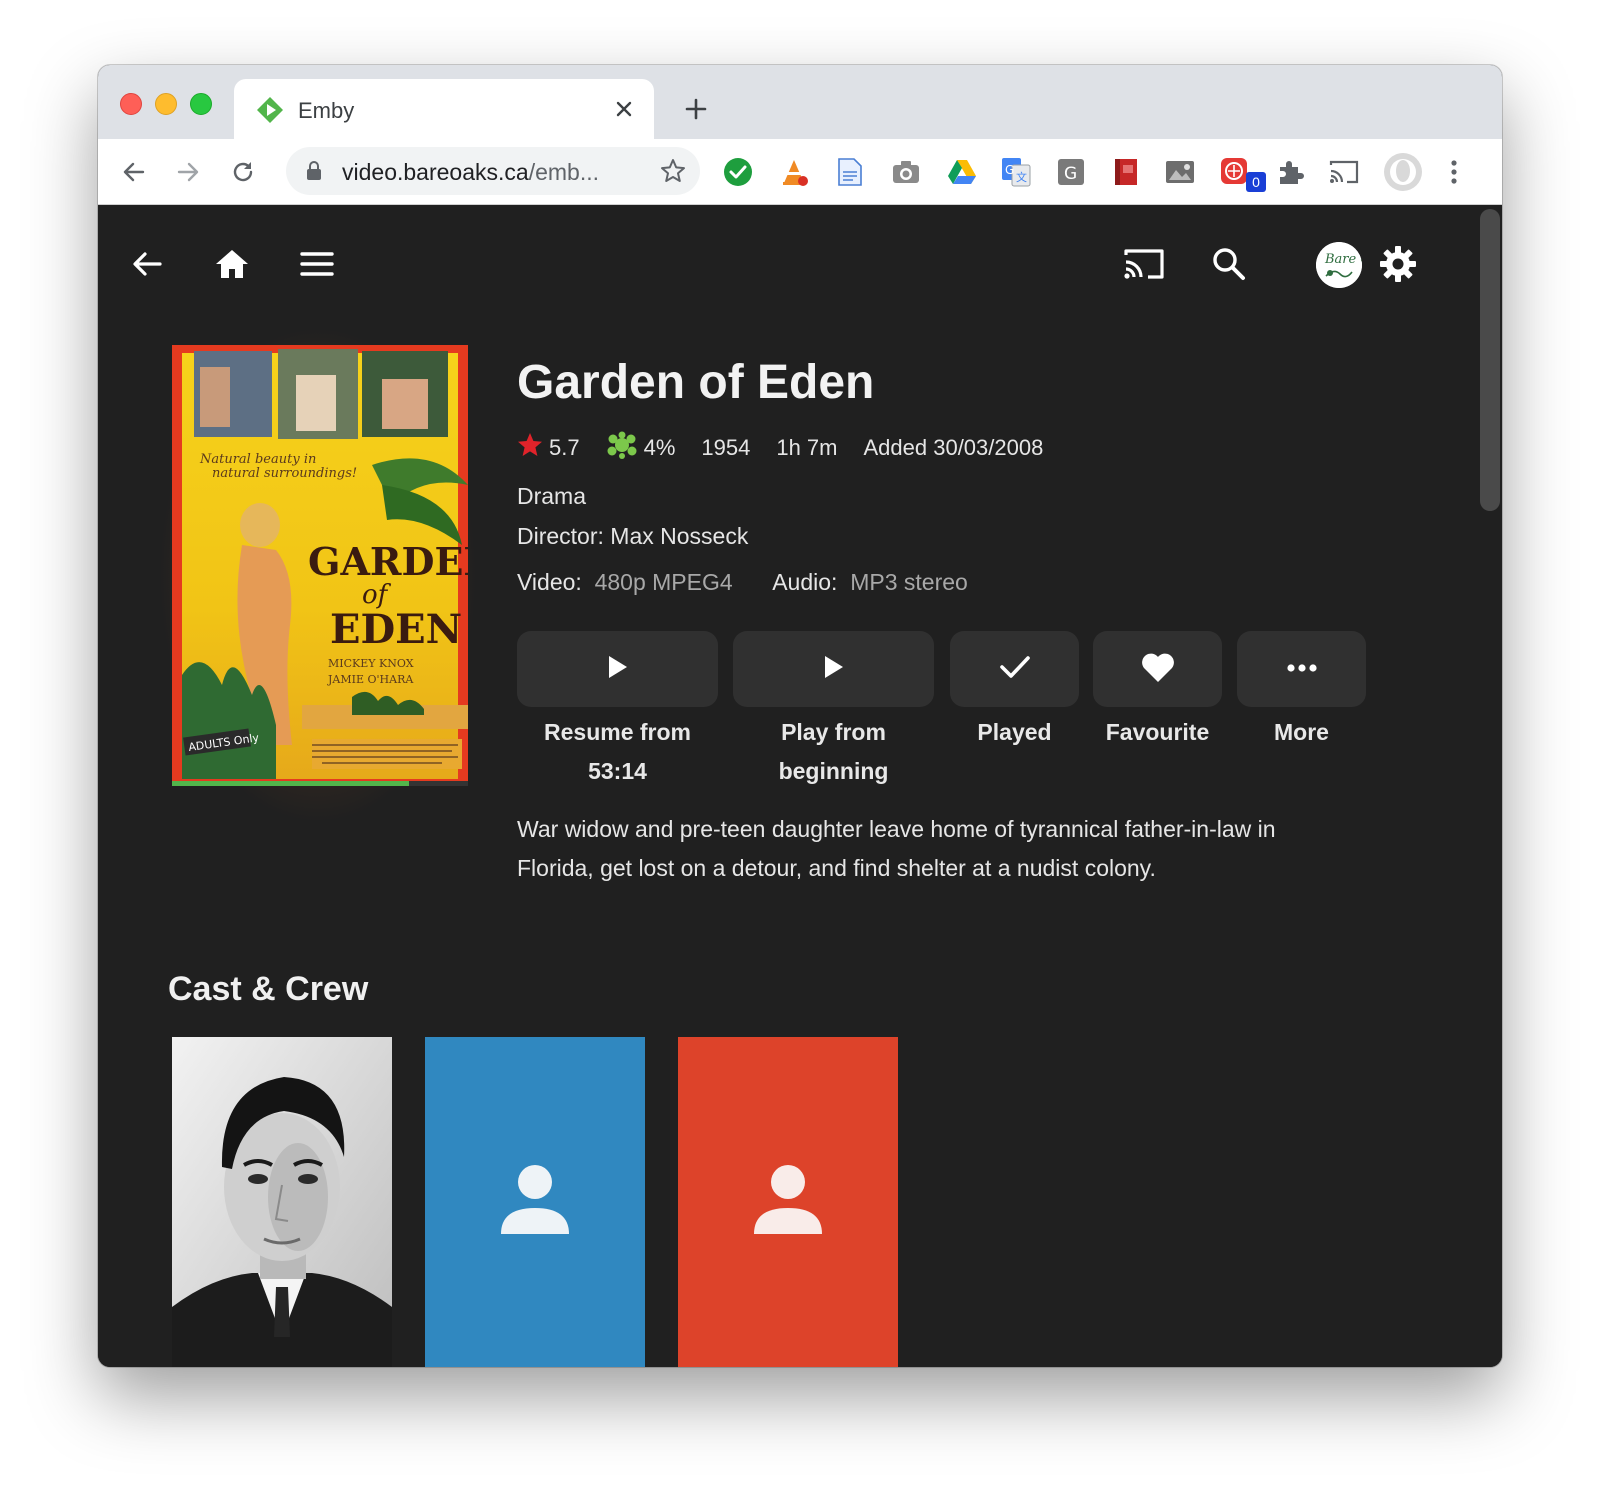 Image resolution: width=1600 pixels, height=1495 pixels. What do you see at coordinates (388, 561) in the screenshot?
I see `poster-title-1: GARDEN` at bounding box center [388, 561].